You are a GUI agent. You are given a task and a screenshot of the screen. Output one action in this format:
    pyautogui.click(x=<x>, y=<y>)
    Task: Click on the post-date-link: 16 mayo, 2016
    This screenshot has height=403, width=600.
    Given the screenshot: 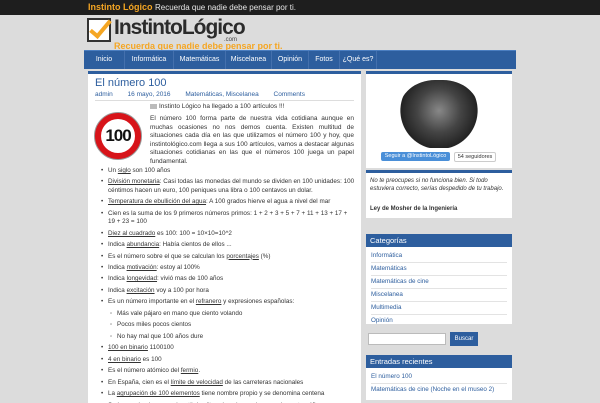 What is the action you would take?
    pyautogui.click(x=149, y=94)
    